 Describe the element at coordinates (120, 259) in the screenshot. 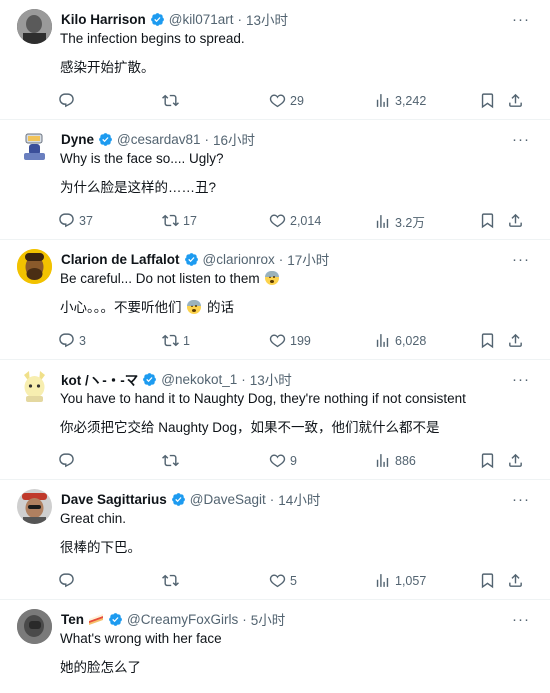

I see `author-name: Clarion de Laffalot` at that location.